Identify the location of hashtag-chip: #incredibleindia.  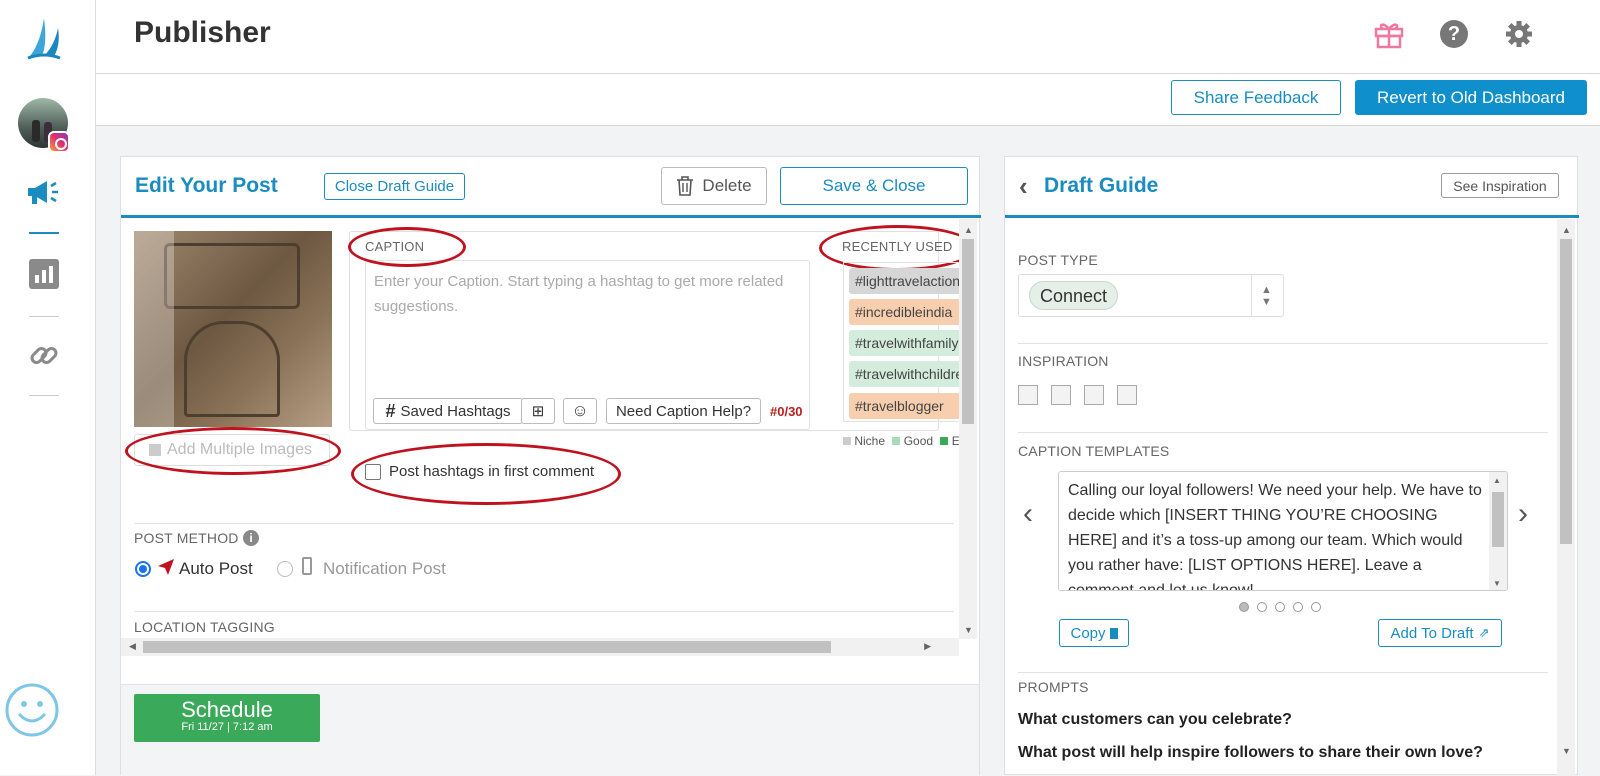
(904, 312).